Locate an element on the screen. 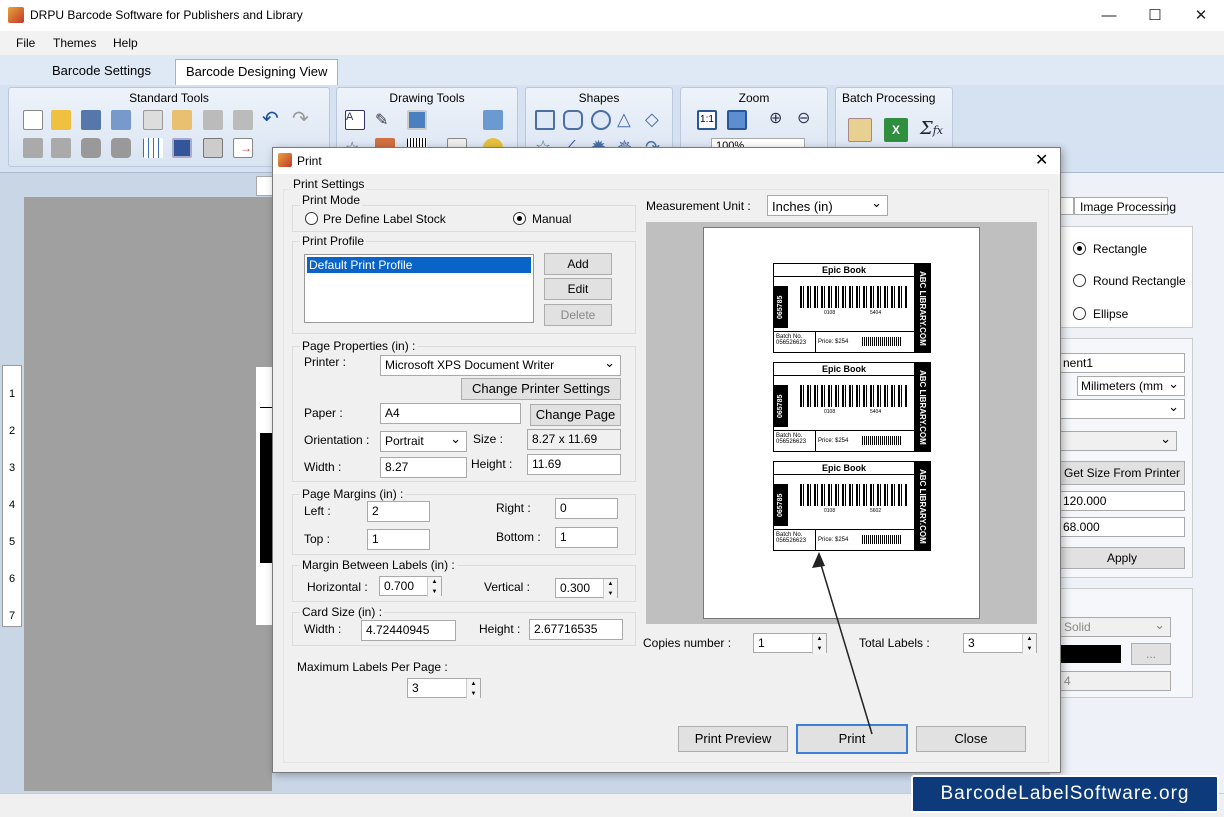 The image size is (1224, 817). label-rectangle: Rectangle is located at coordinates (1120, 249).